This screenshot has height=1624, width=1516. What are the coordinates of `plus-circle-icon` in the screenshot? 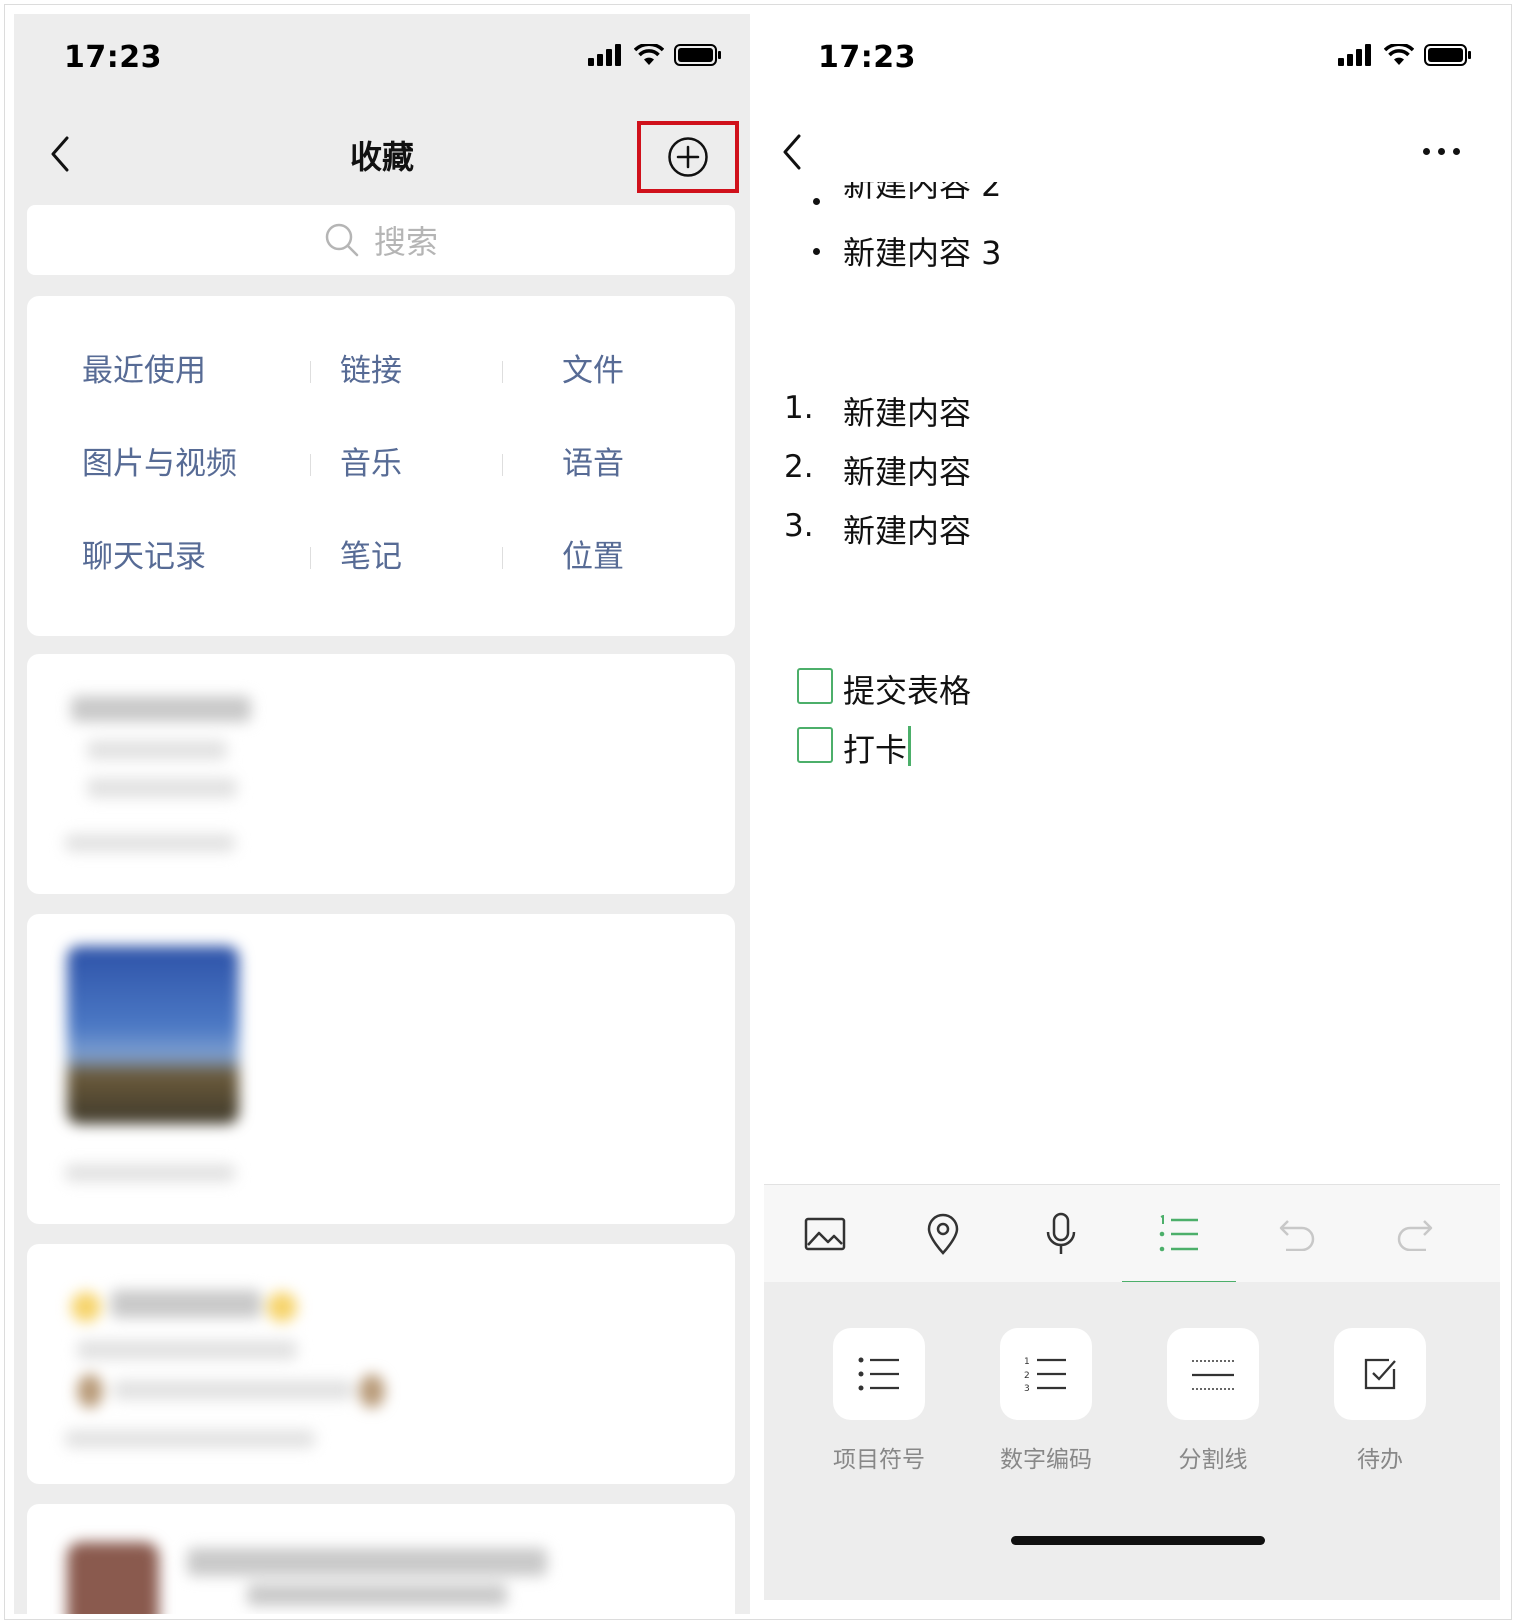 It's located at (688, 157).